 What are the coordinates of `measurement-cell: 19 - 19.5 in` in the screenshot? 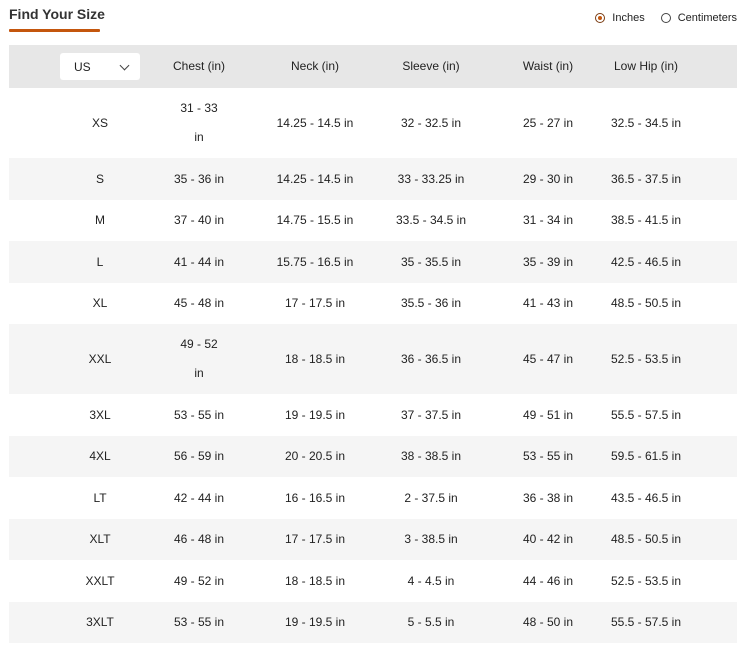 It's located at (315, 415).